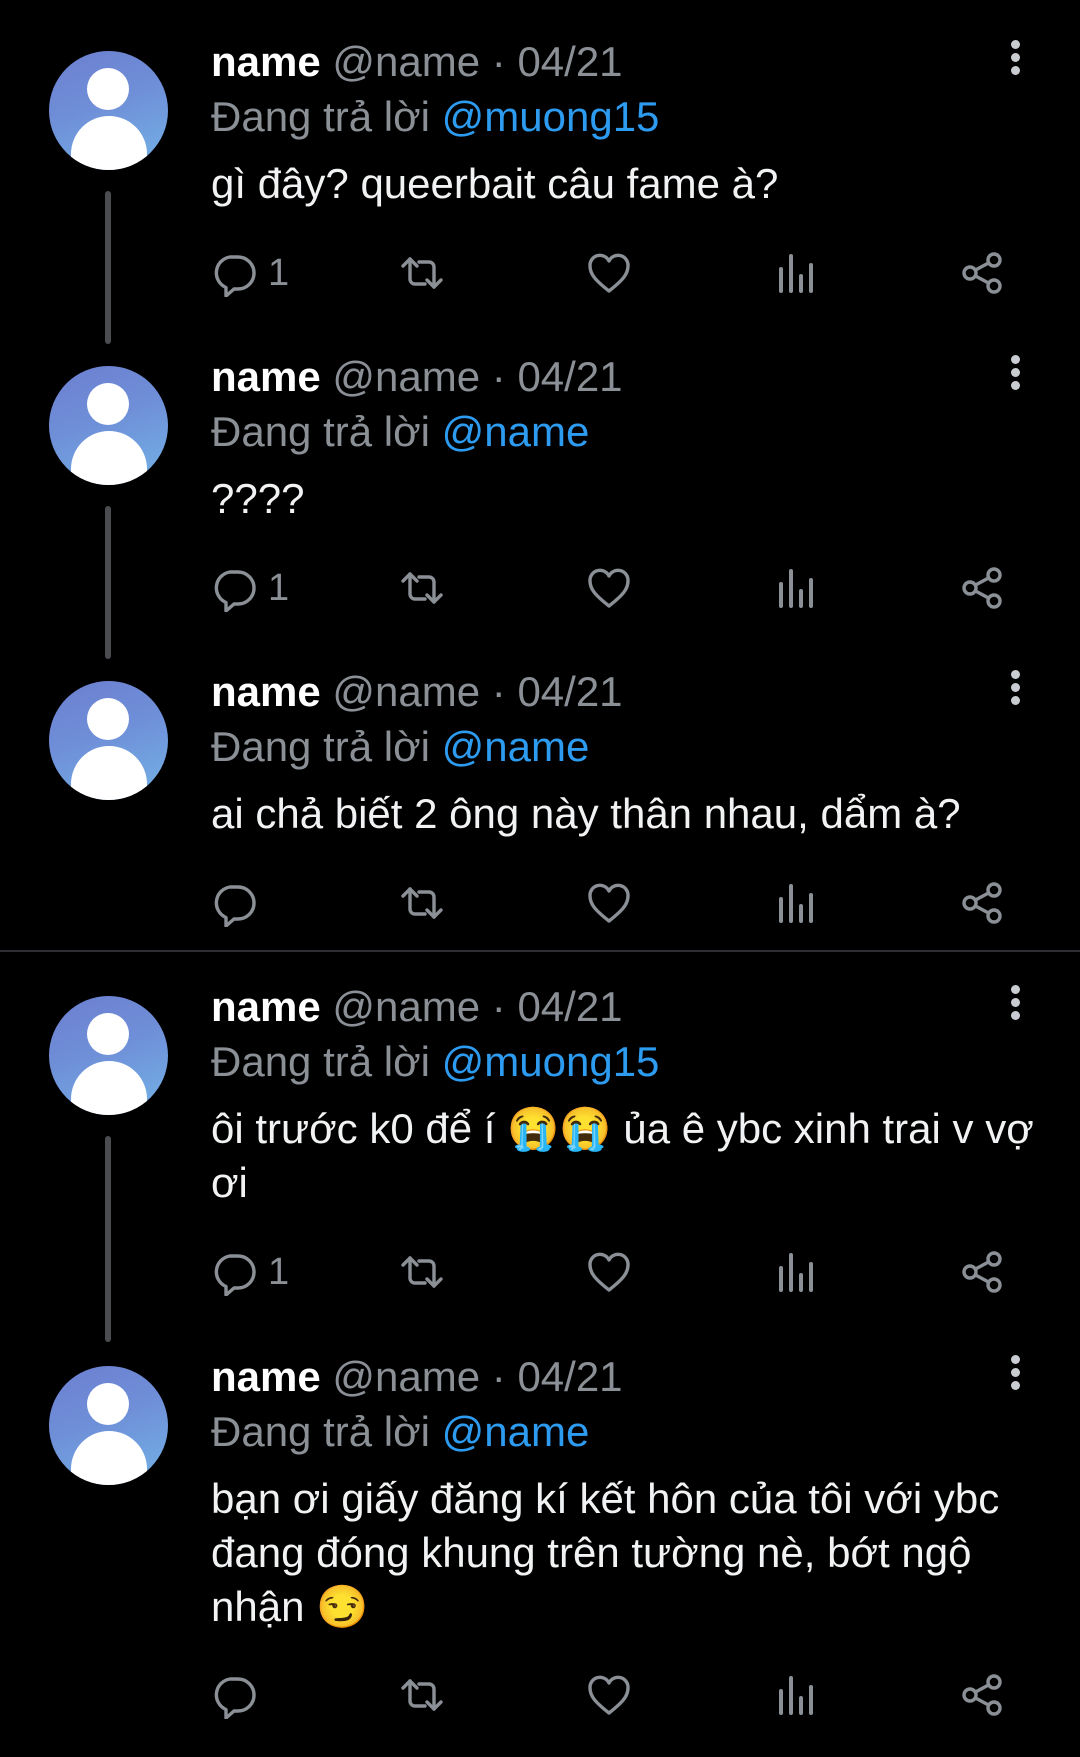 The width and height of the screenshot is (1080, 1757). What do you see at coordinates (495, 183) in the screenshot?
I see `tweet-text: gì đây? queerbait câu fame à?` at bounding box center [495, 183].